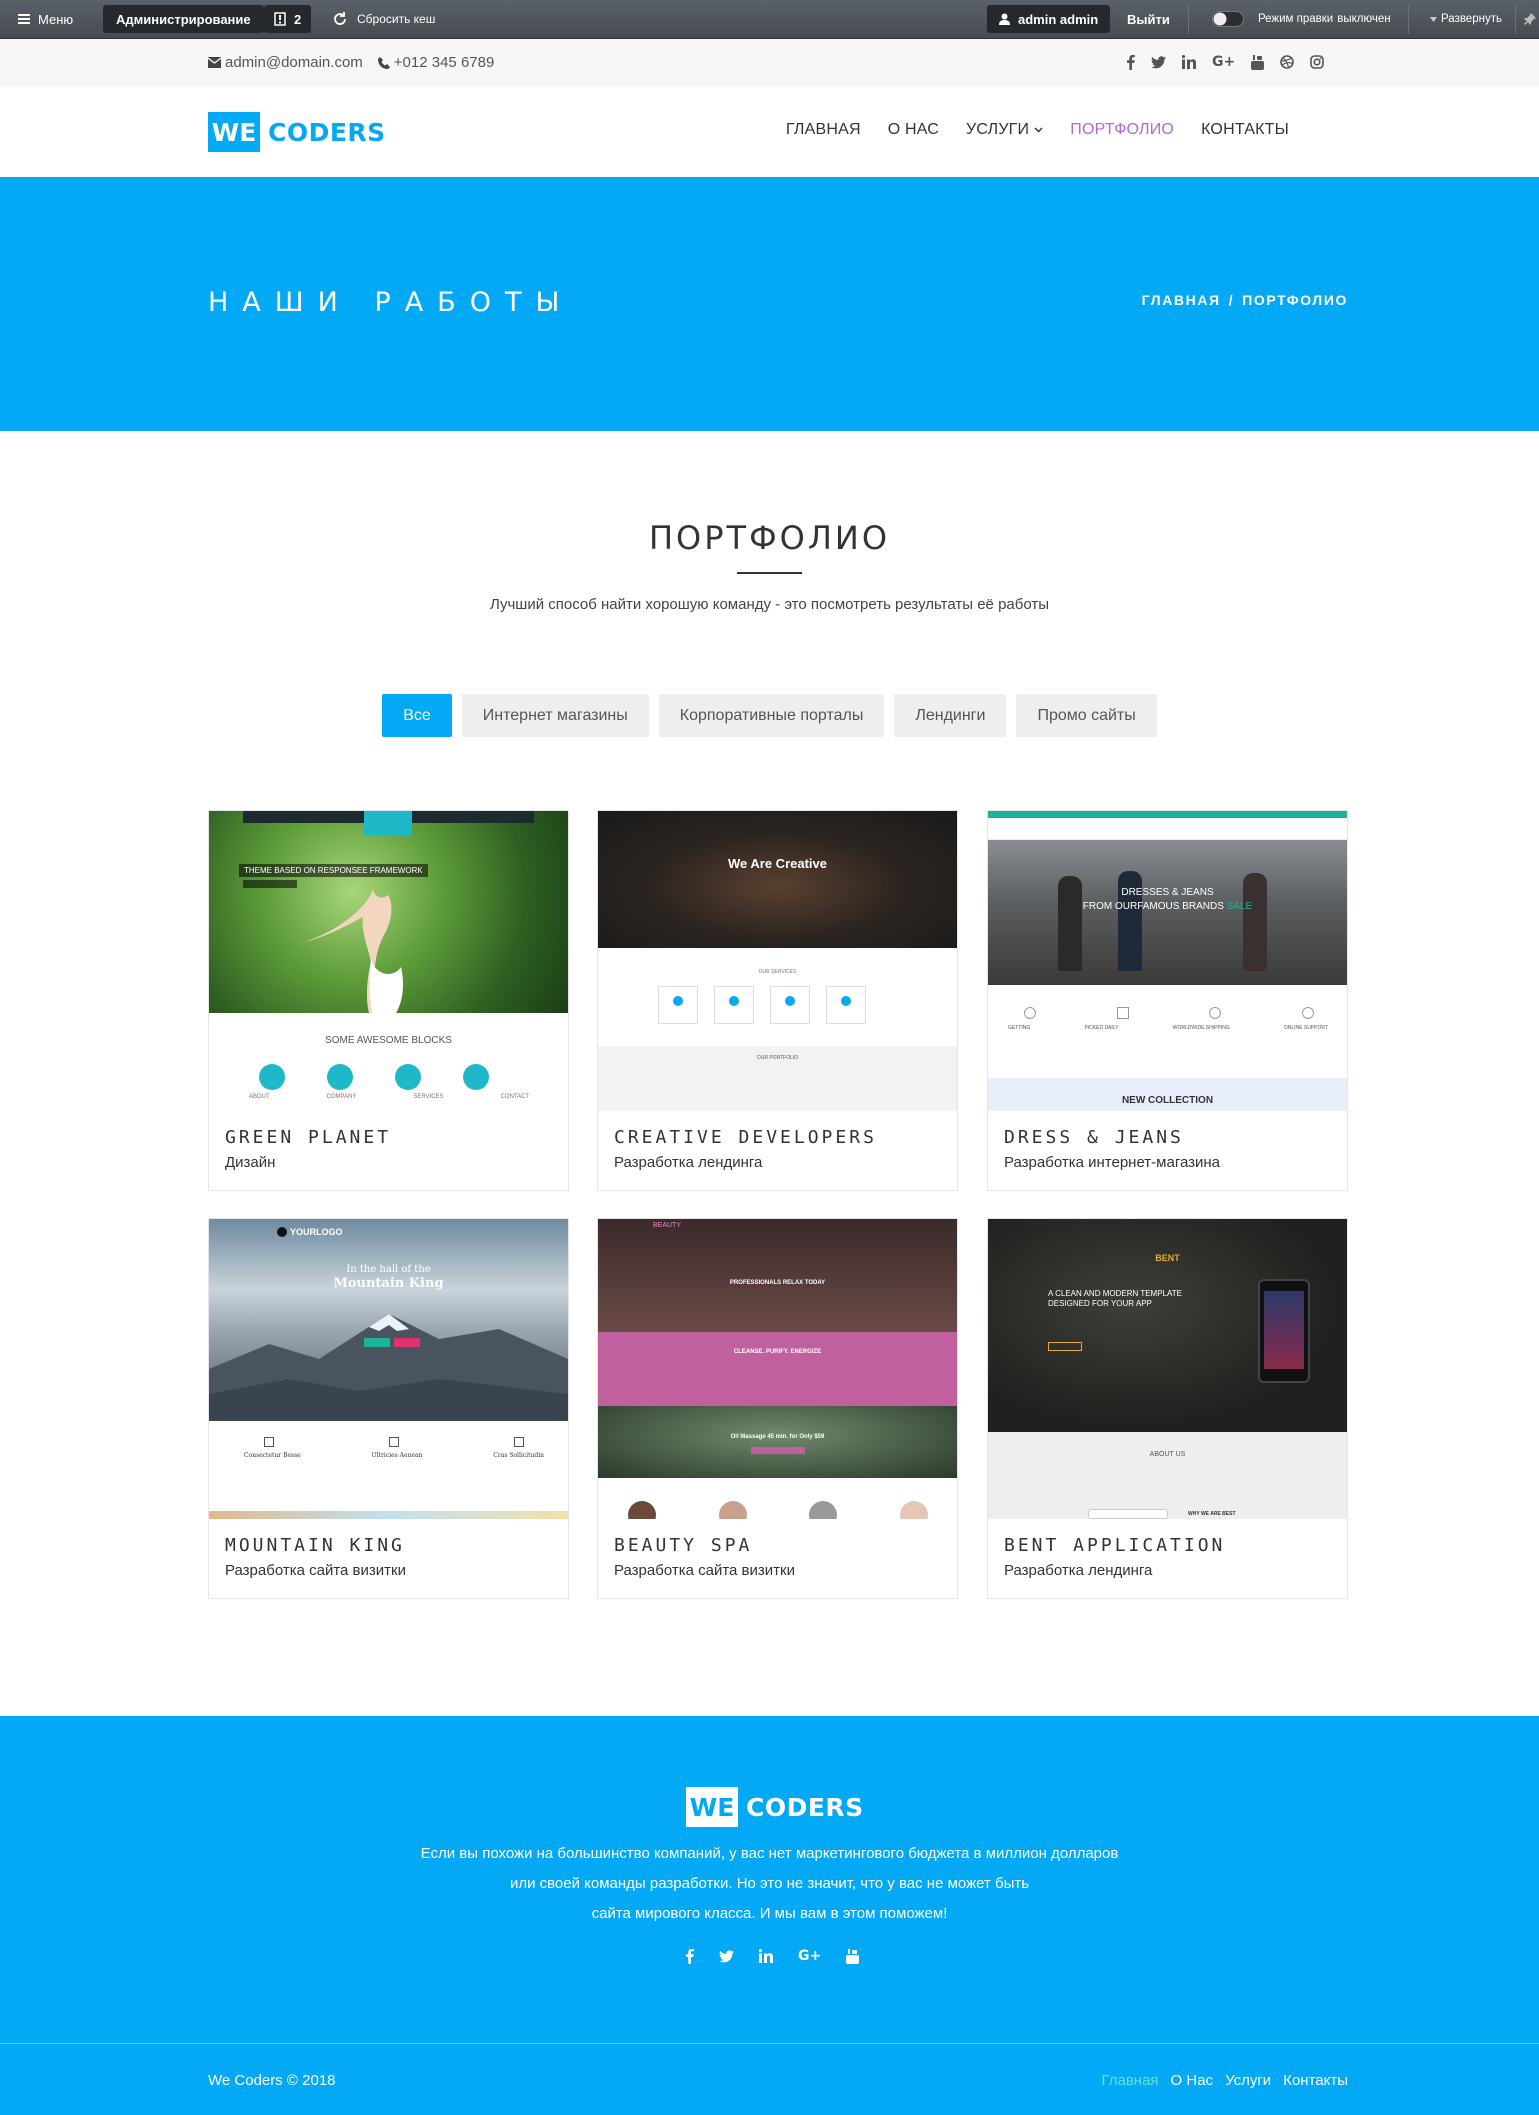 The width and height of the screenshot is (1539, 2115). What do you see at coordinates (950, 715) in the screenshot?
I see `filter-landings: Лендинги` at bounding box center [950, 715].